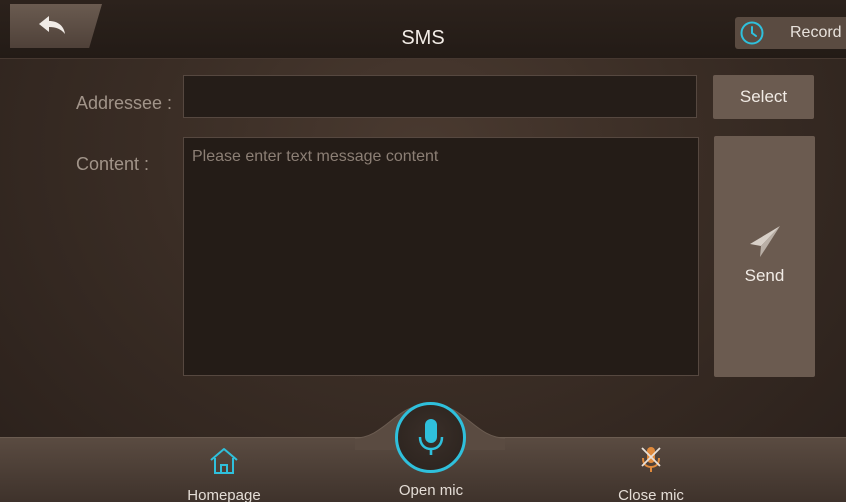 This screenshot has width=846, height=502. I want to click on content-label: Content :, so click(113, 164).